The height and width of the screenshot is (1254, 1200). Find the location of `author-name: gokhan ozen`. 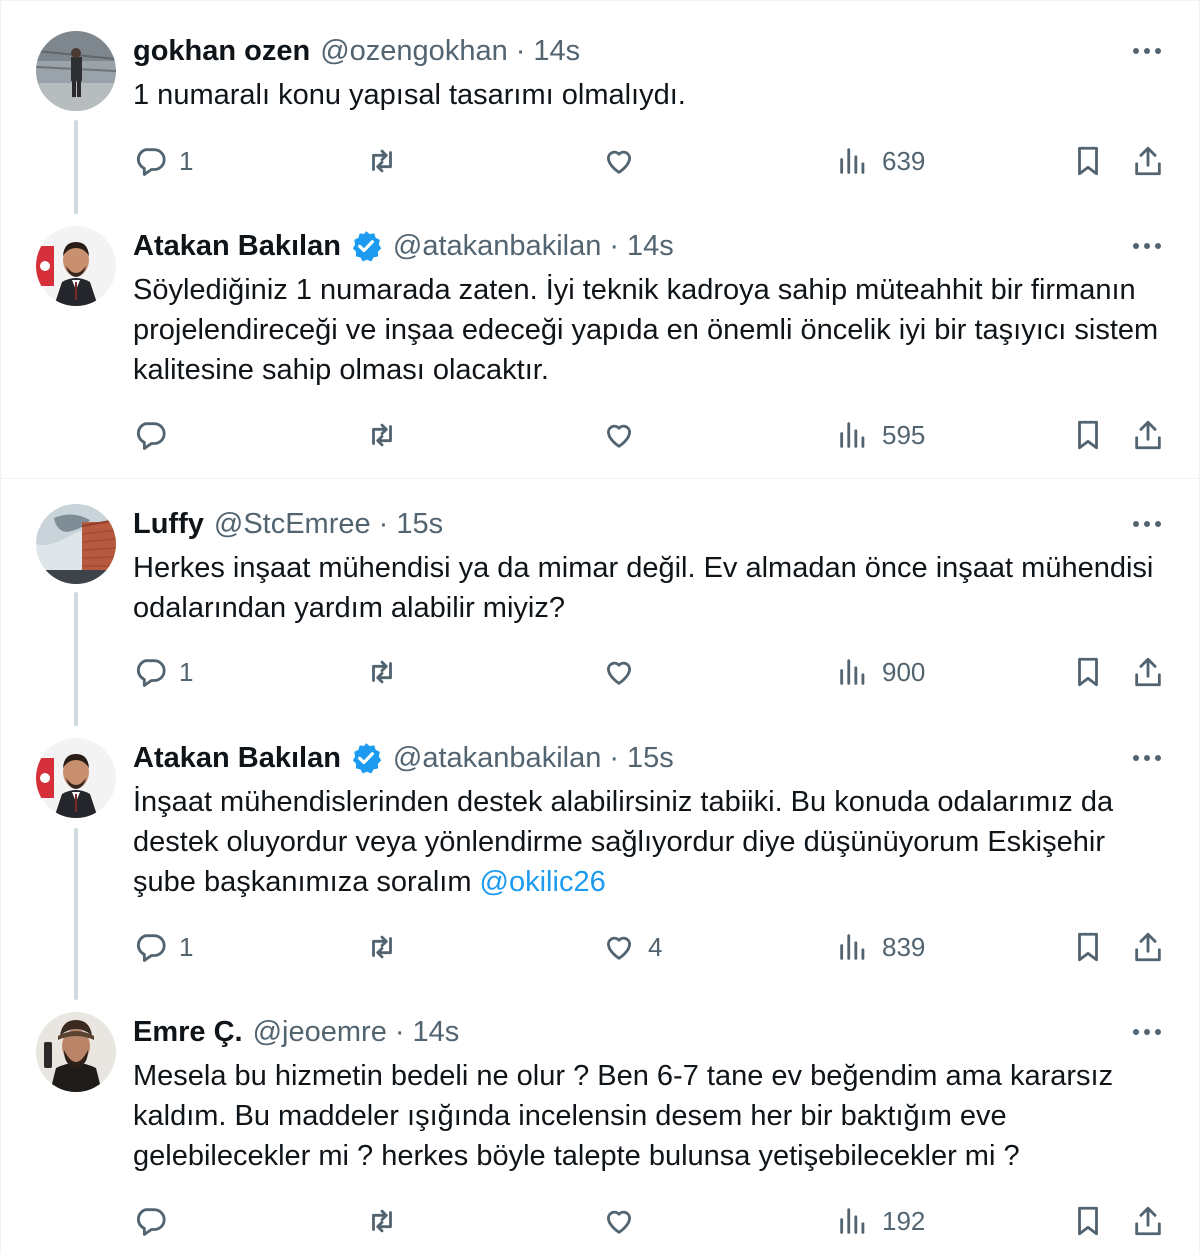

author-name: gokhan ozen is located at coordinates (221, 51).